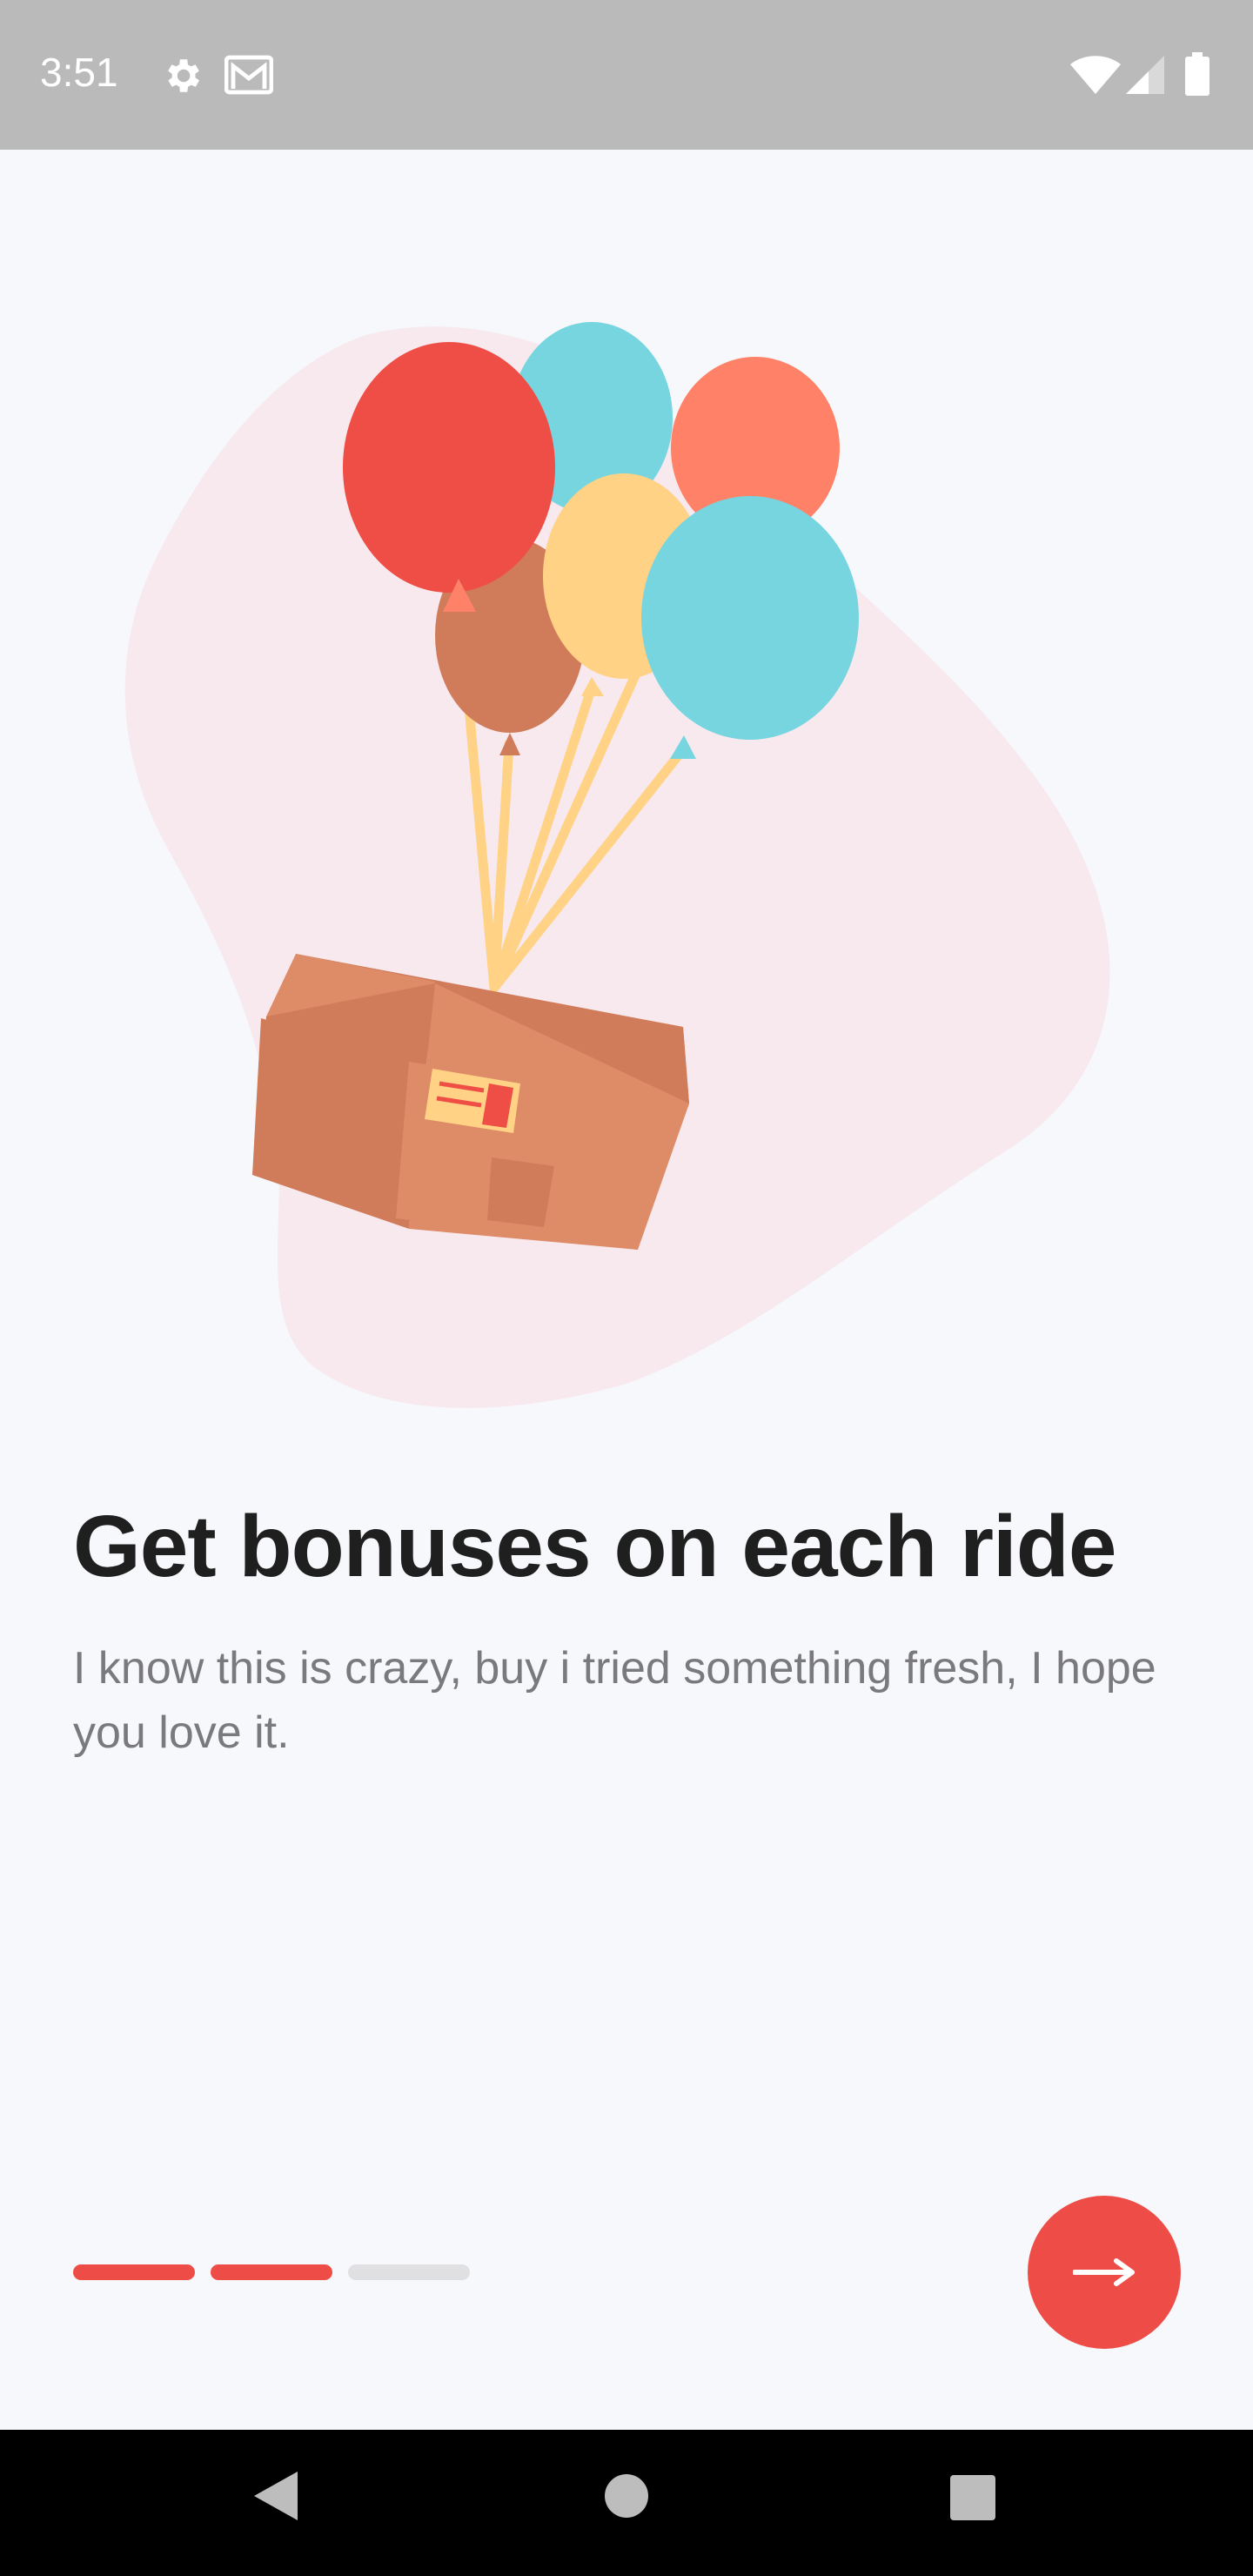  I want to click on arrow-right-icon, so click(1104, 2272).